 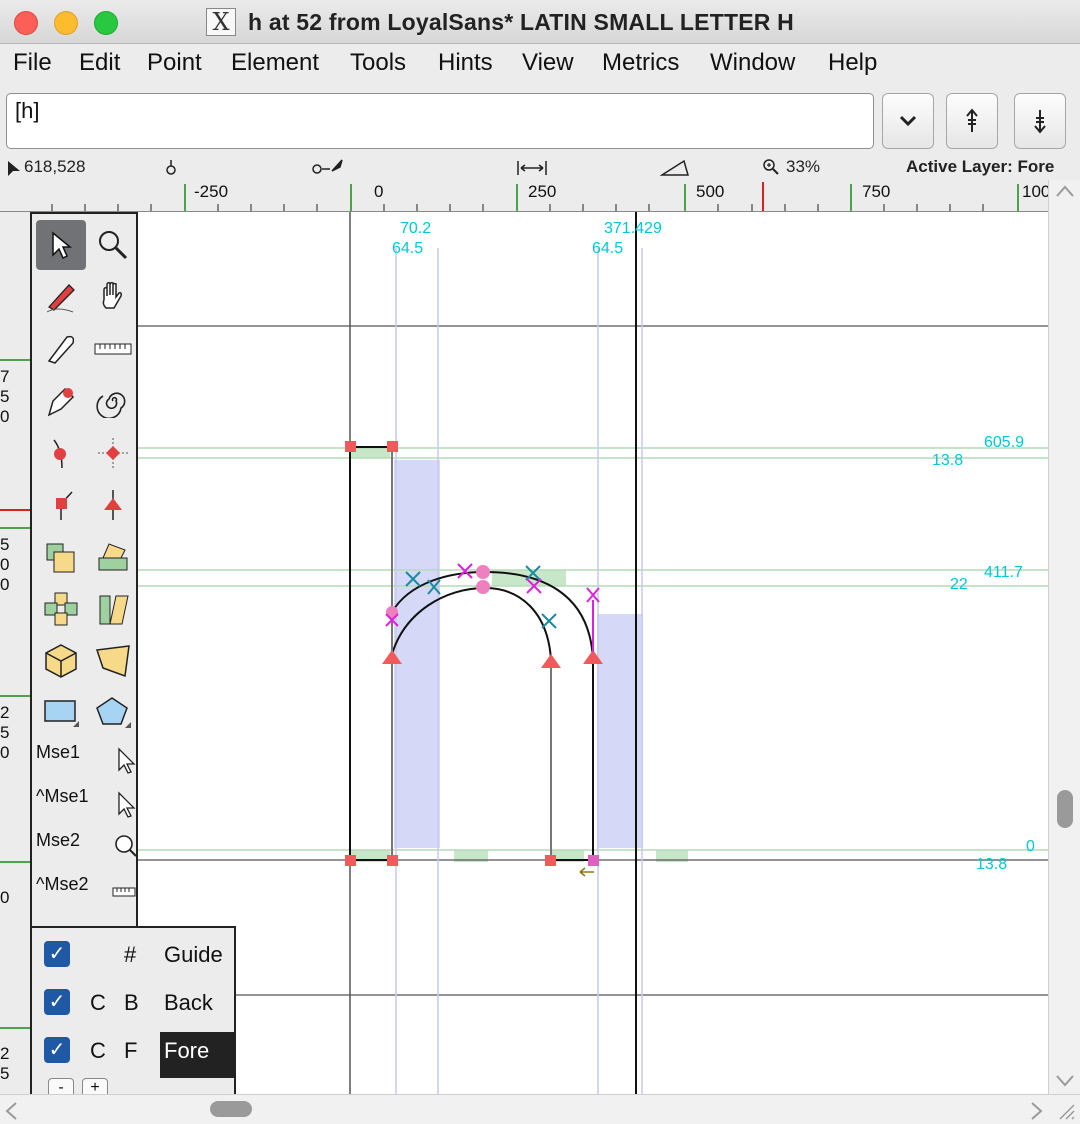 I want to click on layer-row-fore: ✓ C F Fore, so click(x=134, y=1053).